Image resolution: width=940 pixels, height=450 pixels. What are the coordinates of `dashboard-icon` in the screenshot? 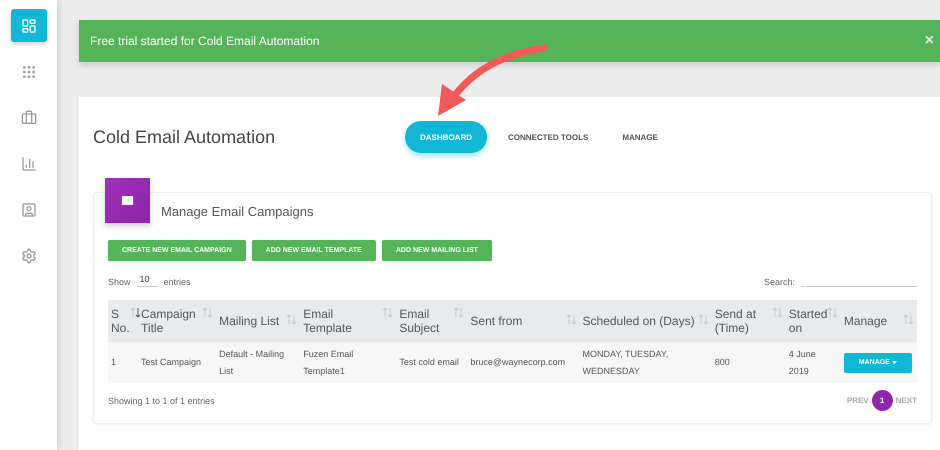 It's located at (28, 26).